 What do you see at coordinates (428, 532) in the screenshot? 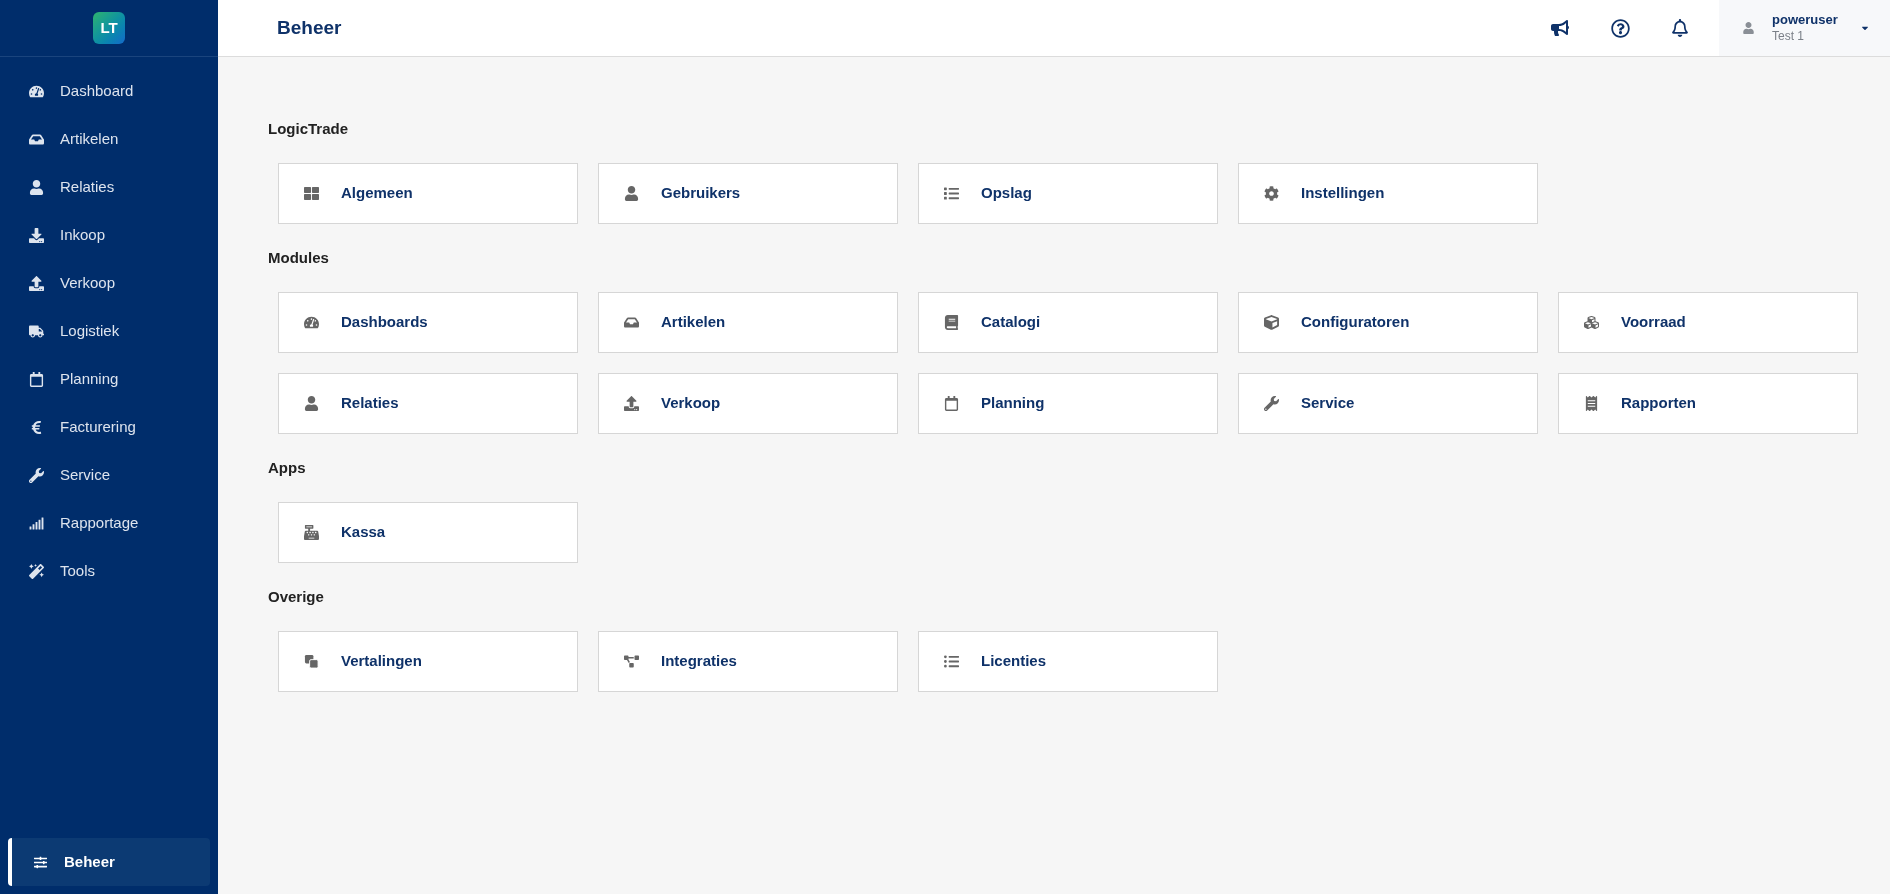
I see `module-tile: Kassa` at bounding box center [428, 532].